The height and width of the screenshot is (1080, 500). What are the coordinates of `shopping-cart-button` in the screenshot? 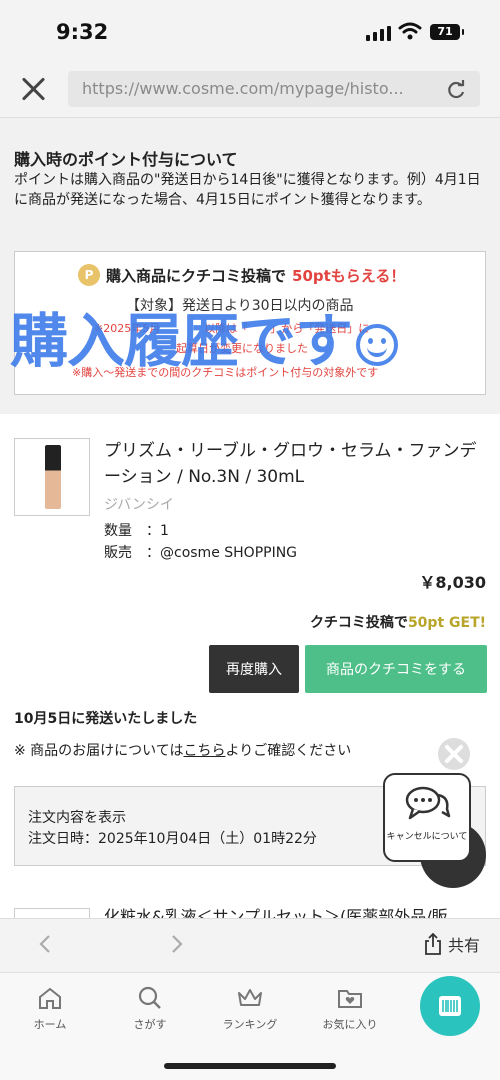 It's located at (450, 1006).